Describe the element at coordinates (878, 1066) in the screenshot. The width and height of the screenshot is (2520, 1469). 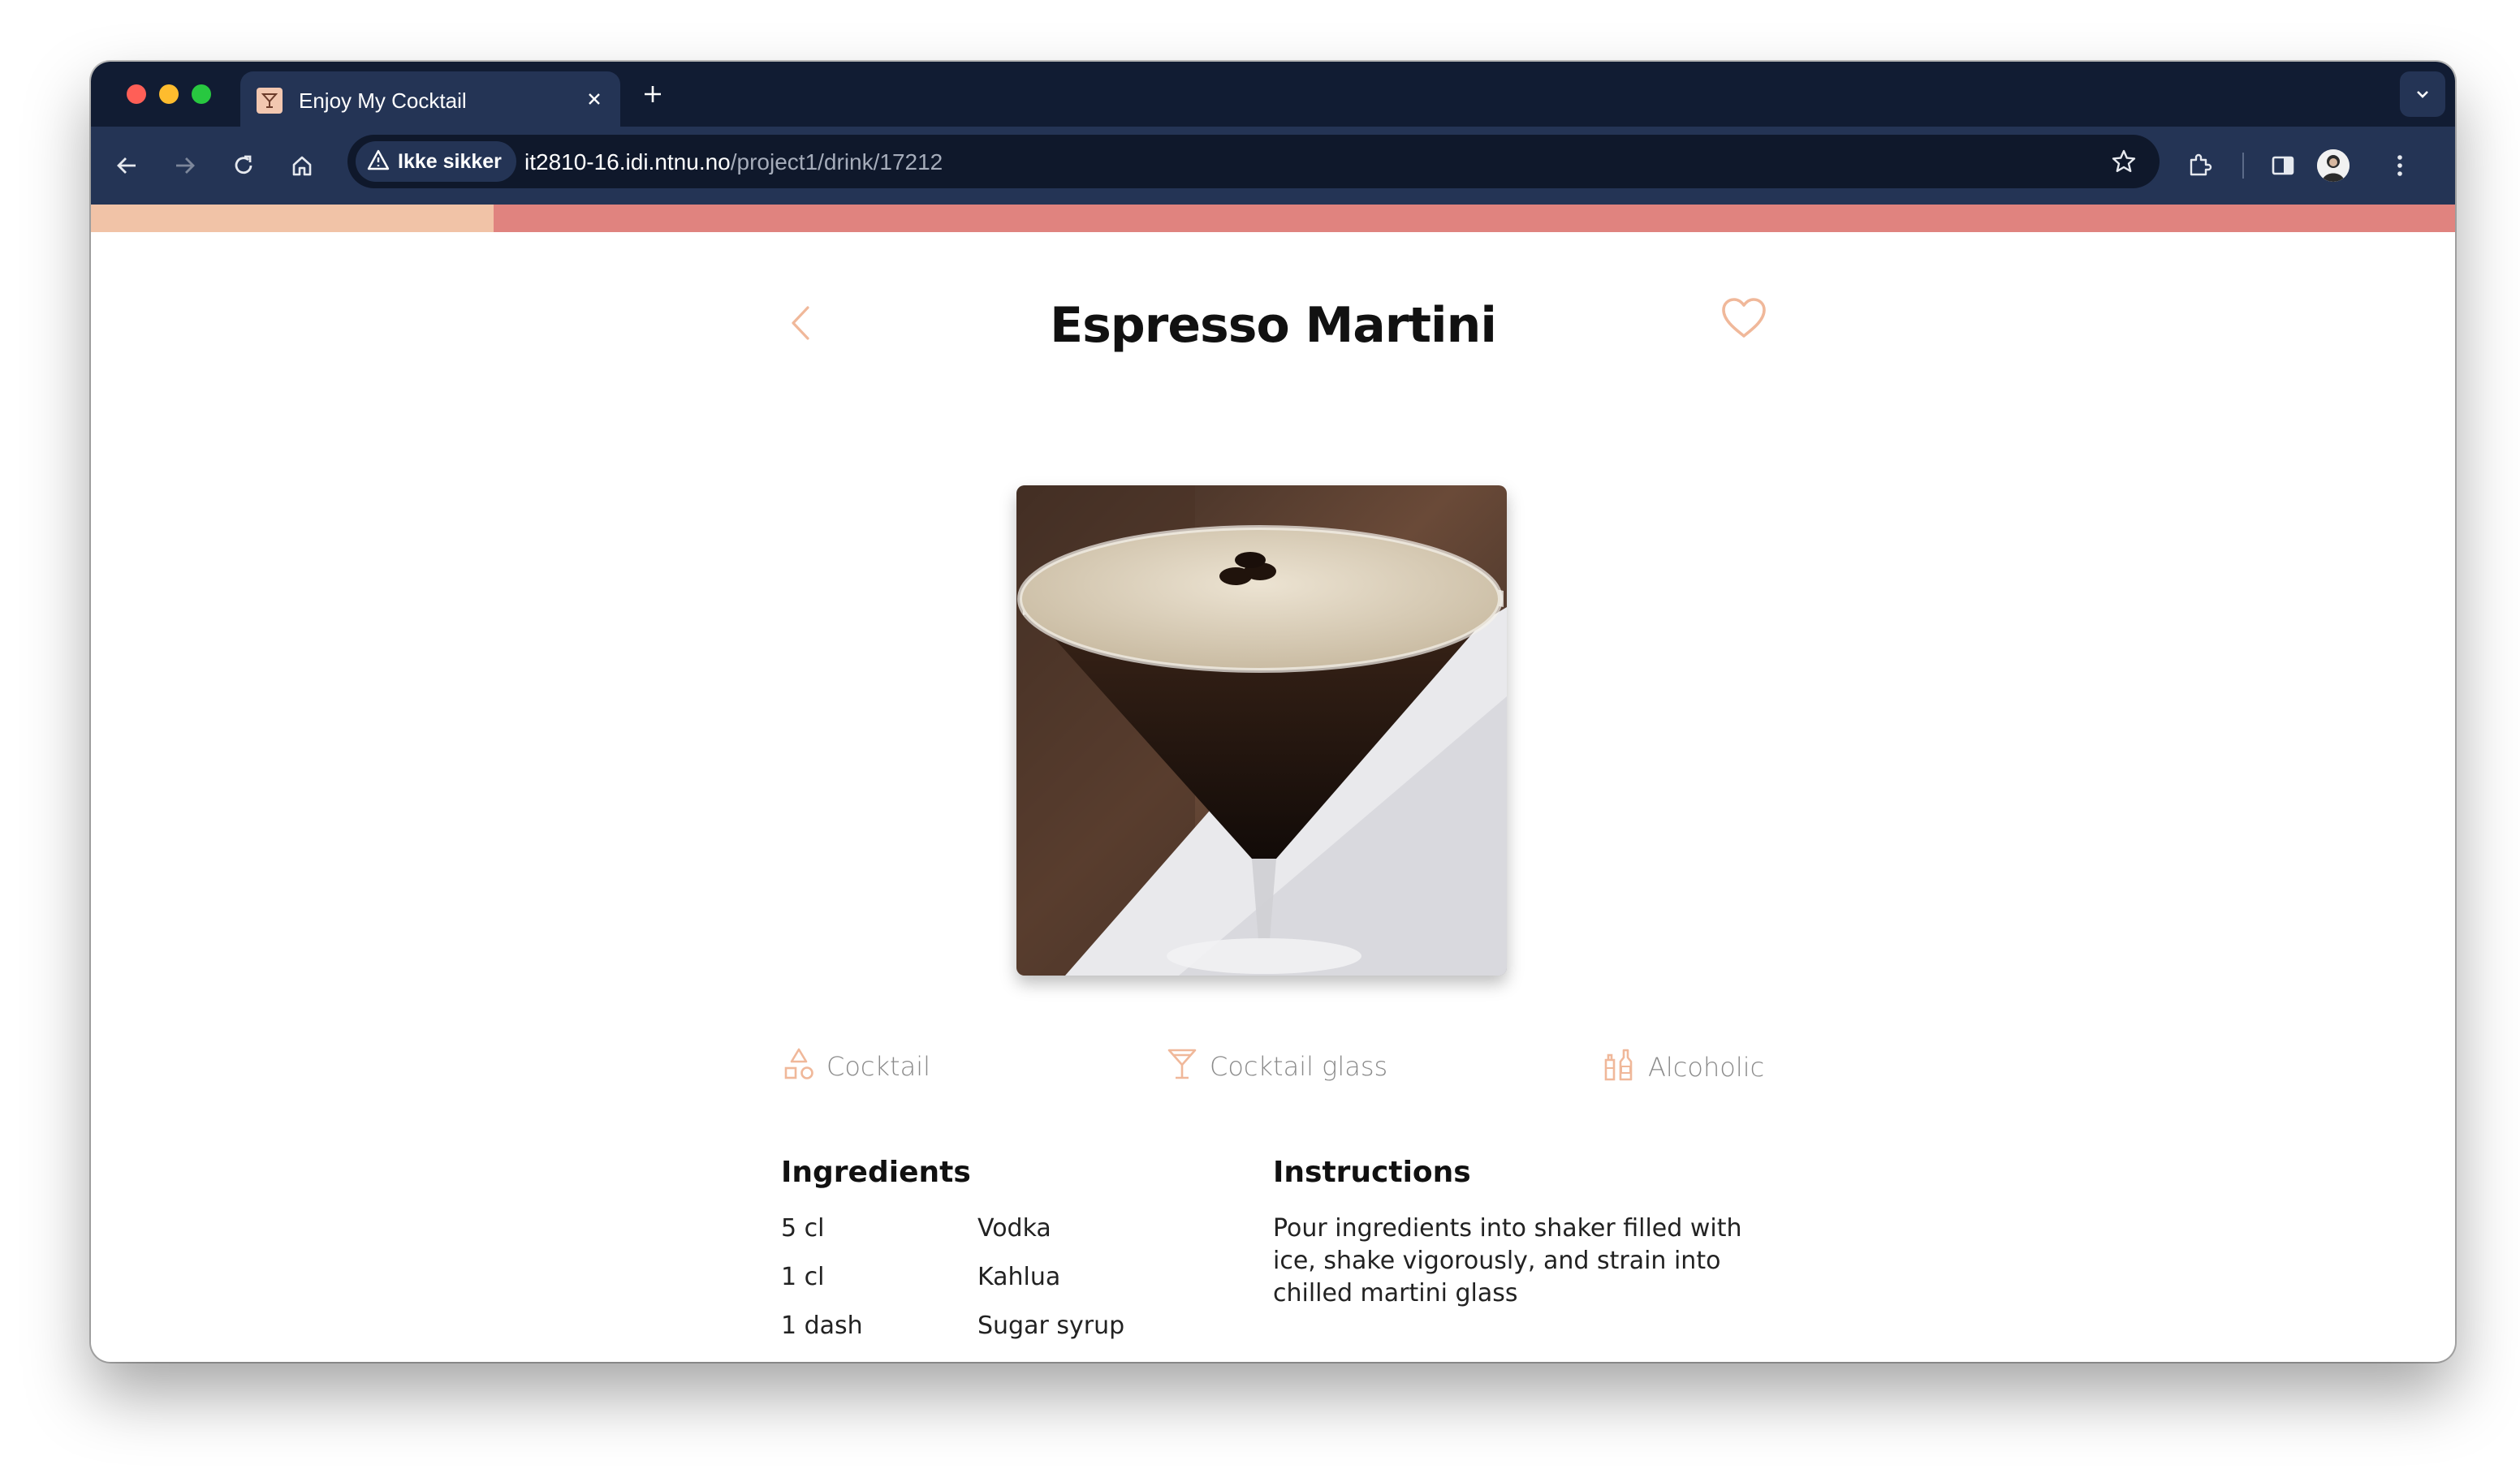
I see `drink-category: Cocktail` at that location.